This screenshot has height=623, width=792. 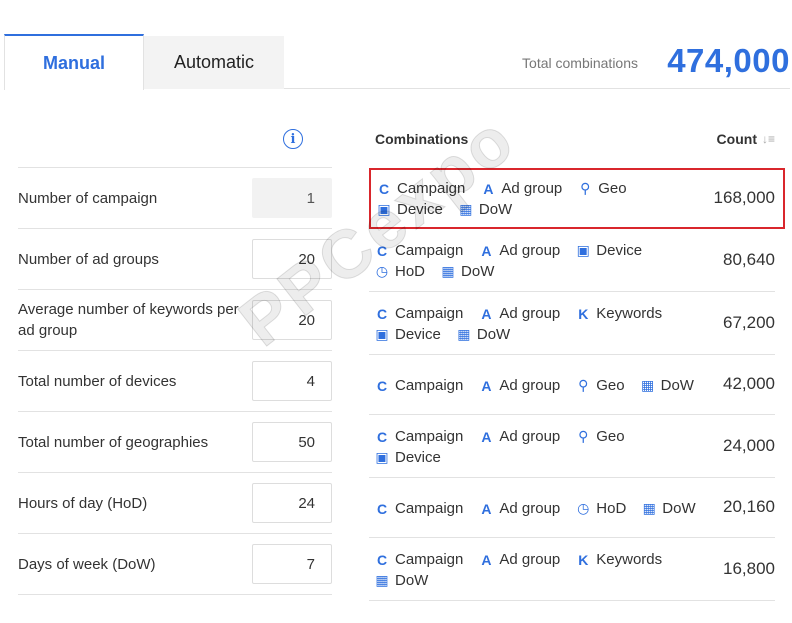 What do you see at coordinates (175, 564) in the screenshot?
I see `parameter-row: Days of week (DoW)` at bounding box center [175, 564].